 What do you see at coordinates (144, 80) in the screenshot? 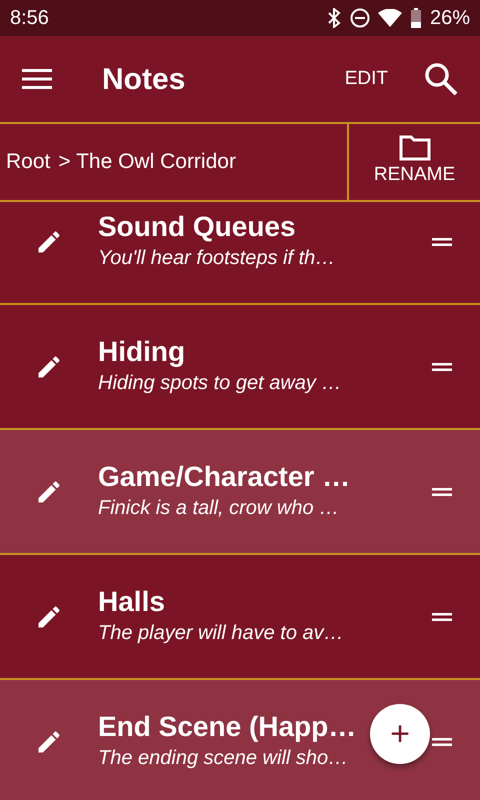
I see `app-title: Notes` at bounding box center [144, 80].